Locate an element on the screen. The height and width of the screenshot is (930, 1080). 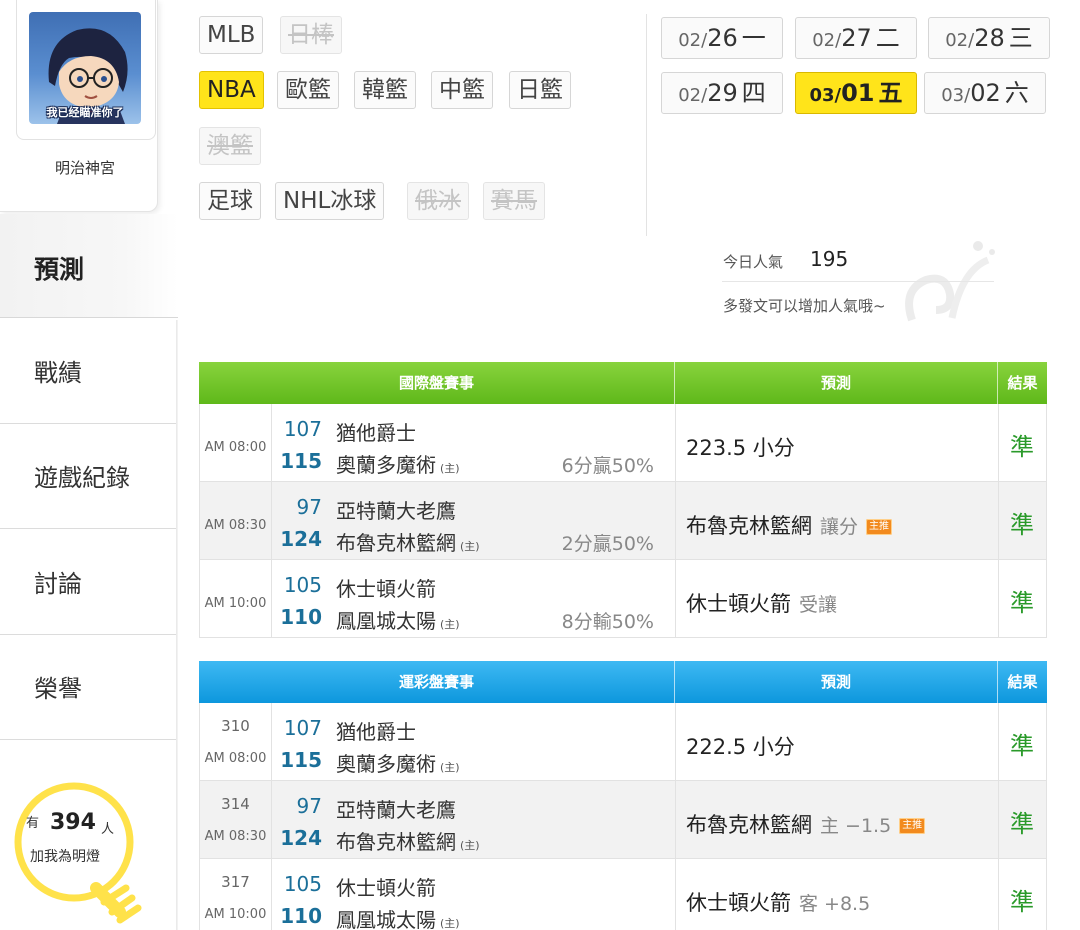
nav-item-game-history: 遊戲紀錄 is located at coordinates (89, 476).